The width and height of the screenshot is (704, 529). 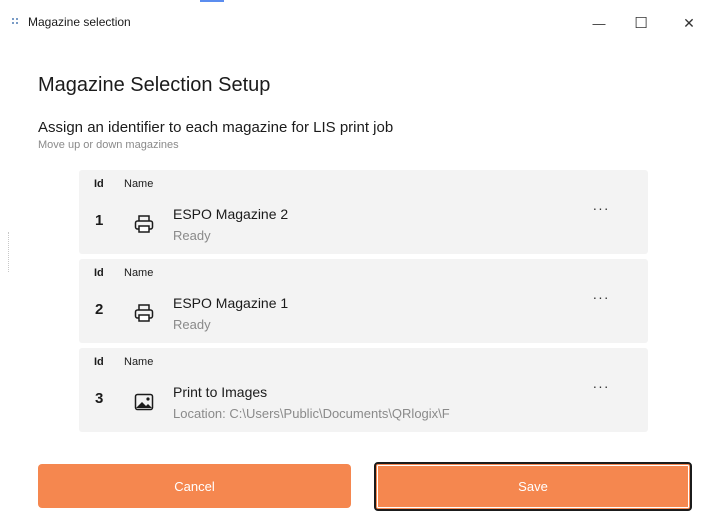 What do you see at coordinates (108, 145) in the screenshot?
I see `reorder-hint: Move up or down magazines` at bounding box center [108, 145].